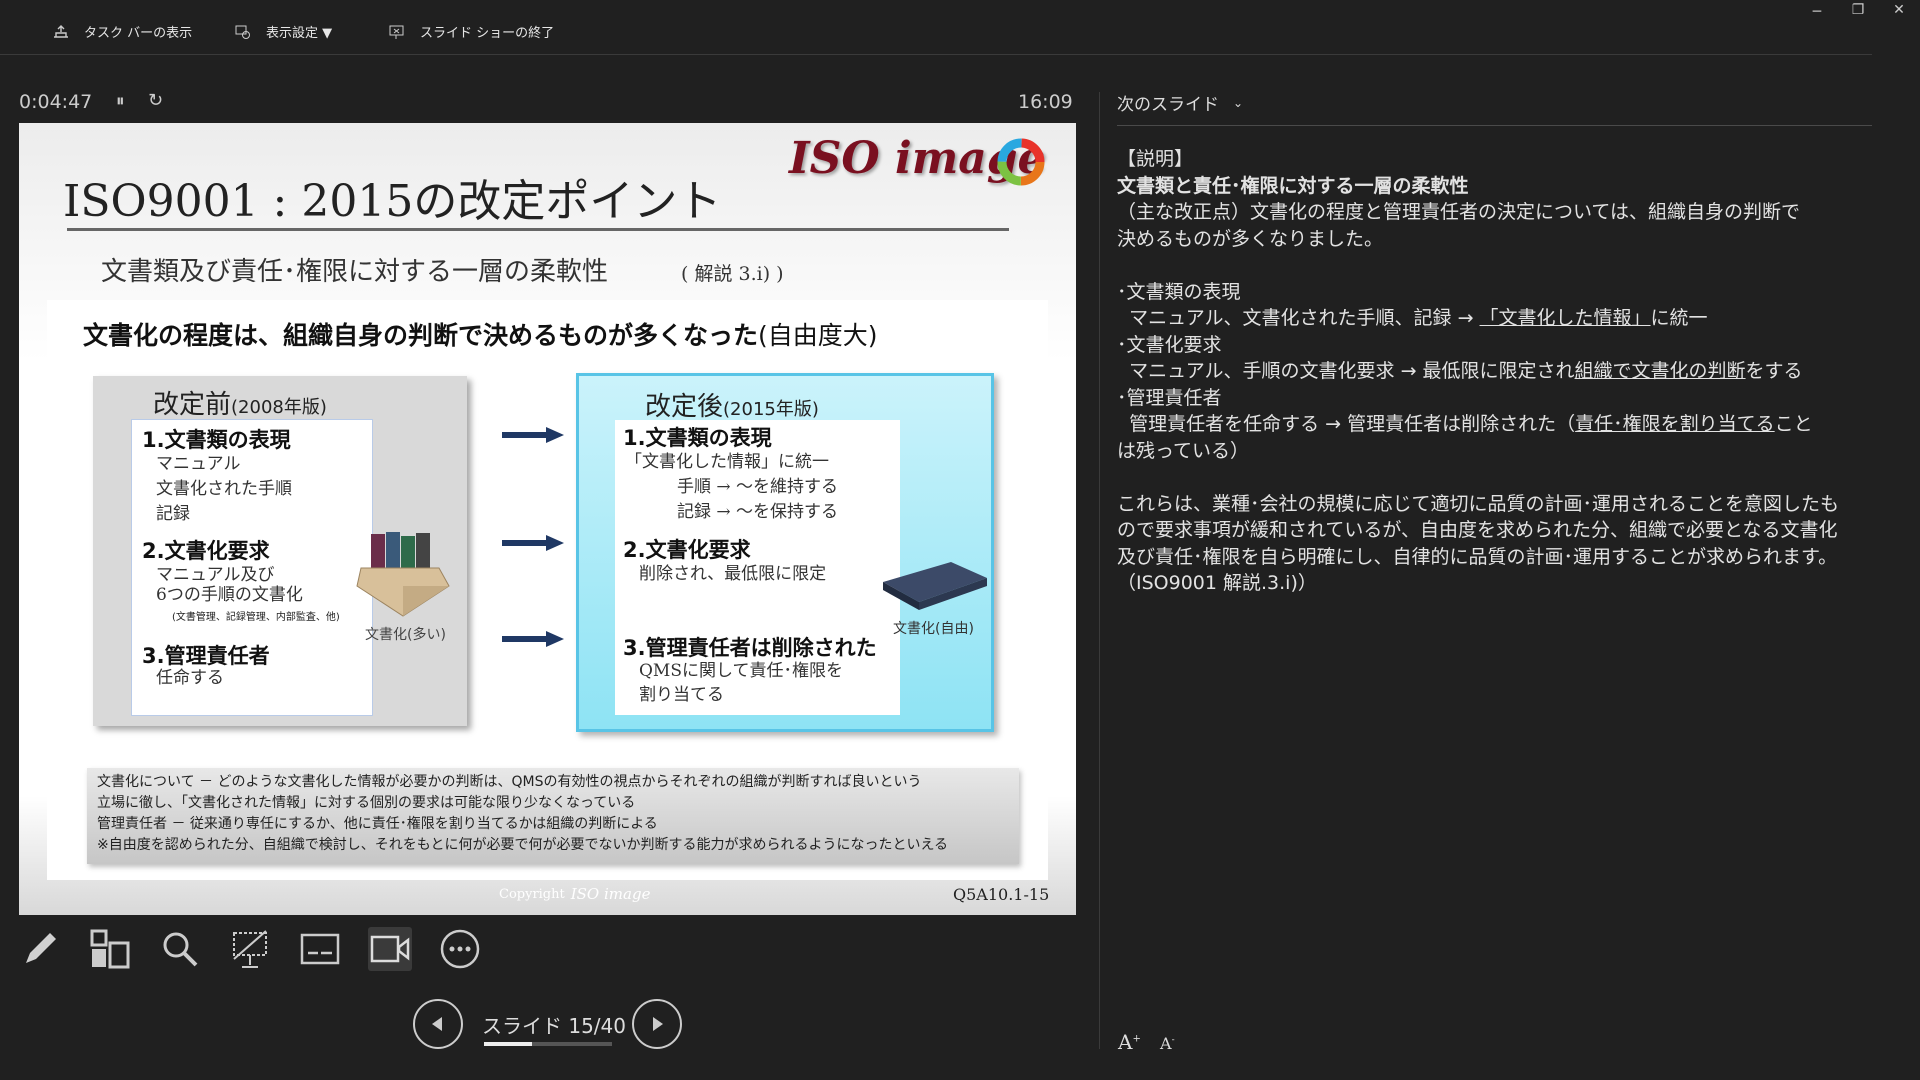 The height and width of the screenshot is (1080, 1920). I want to click on more-options-button, so click(460, 949).